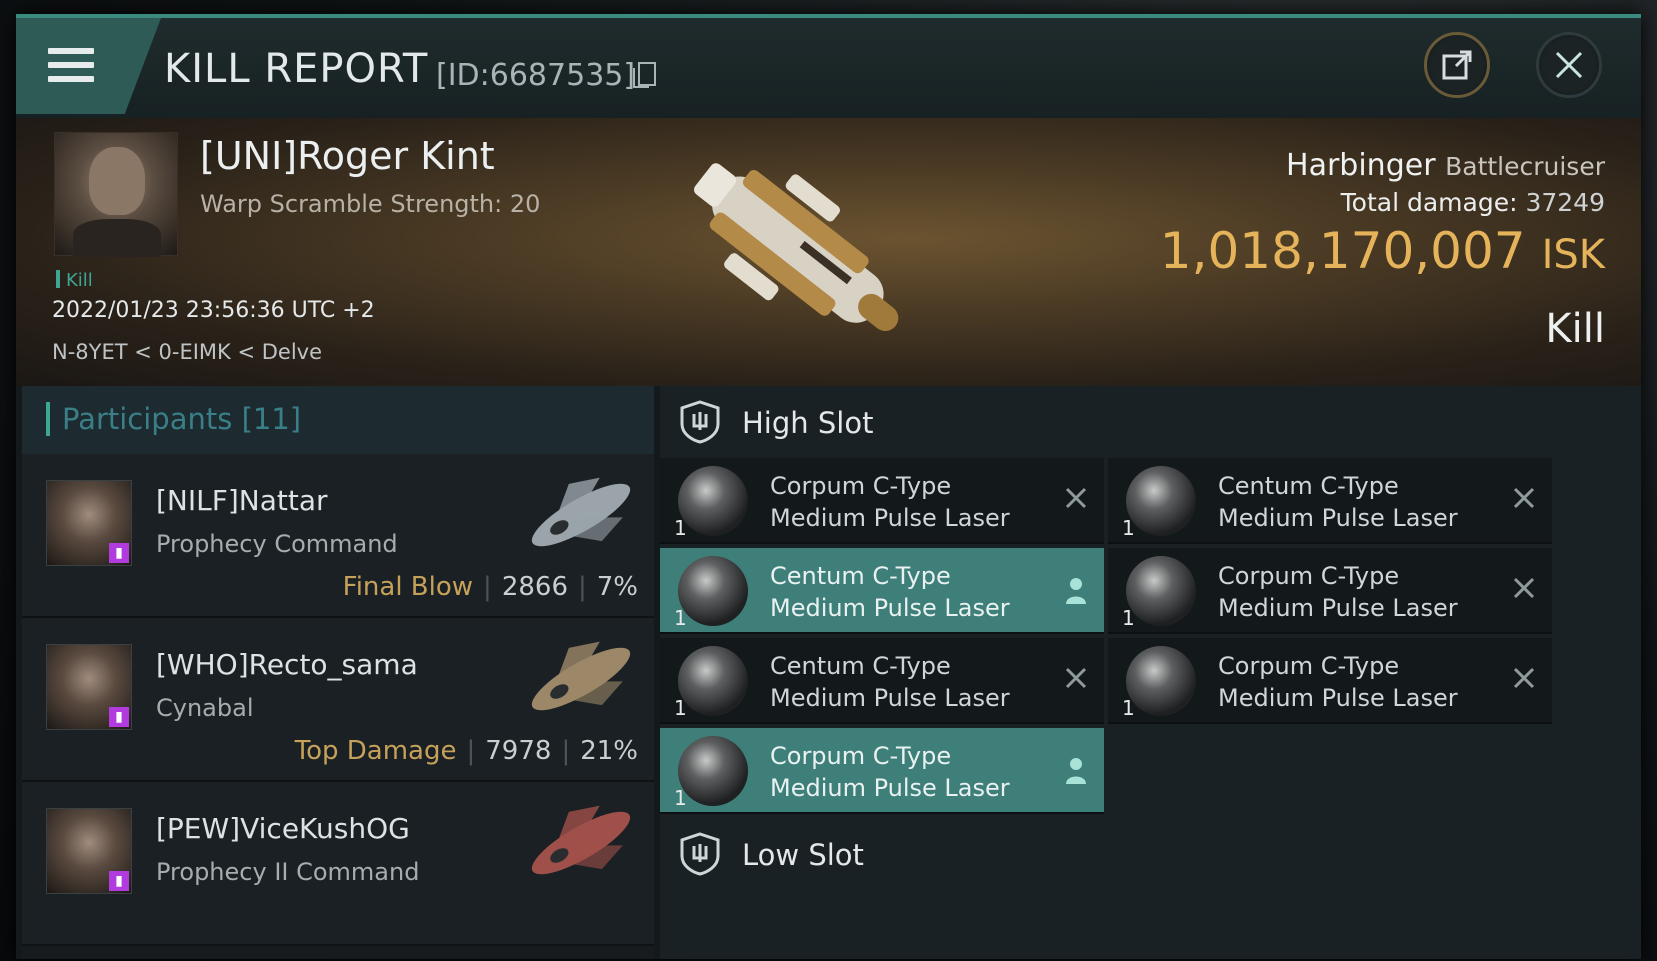 The height and width of the screenshot is (961, 1657). Describe the element at coordinates (1575, 329) in the screenshot. I see `kill-result: Kill` at that location.